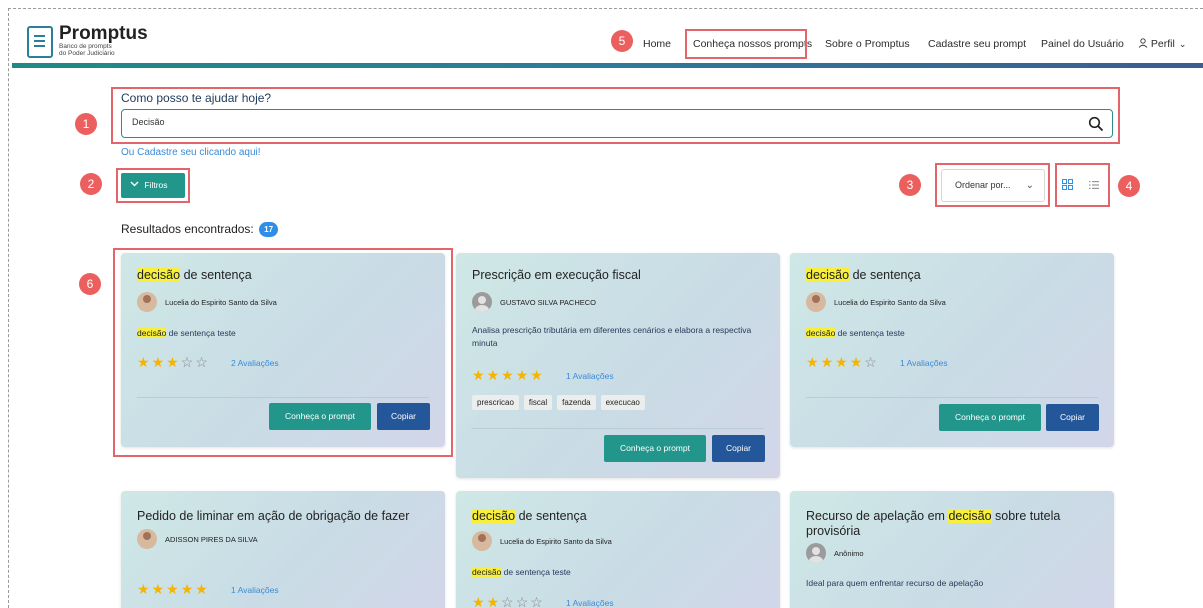 Image resolution: width=1203 pixels, height=608 pixels. What do you see at coordinates (877, 516) in the screenshot?
I see `title-start: Recurso de apelação em` at bounding box center [877, 516].